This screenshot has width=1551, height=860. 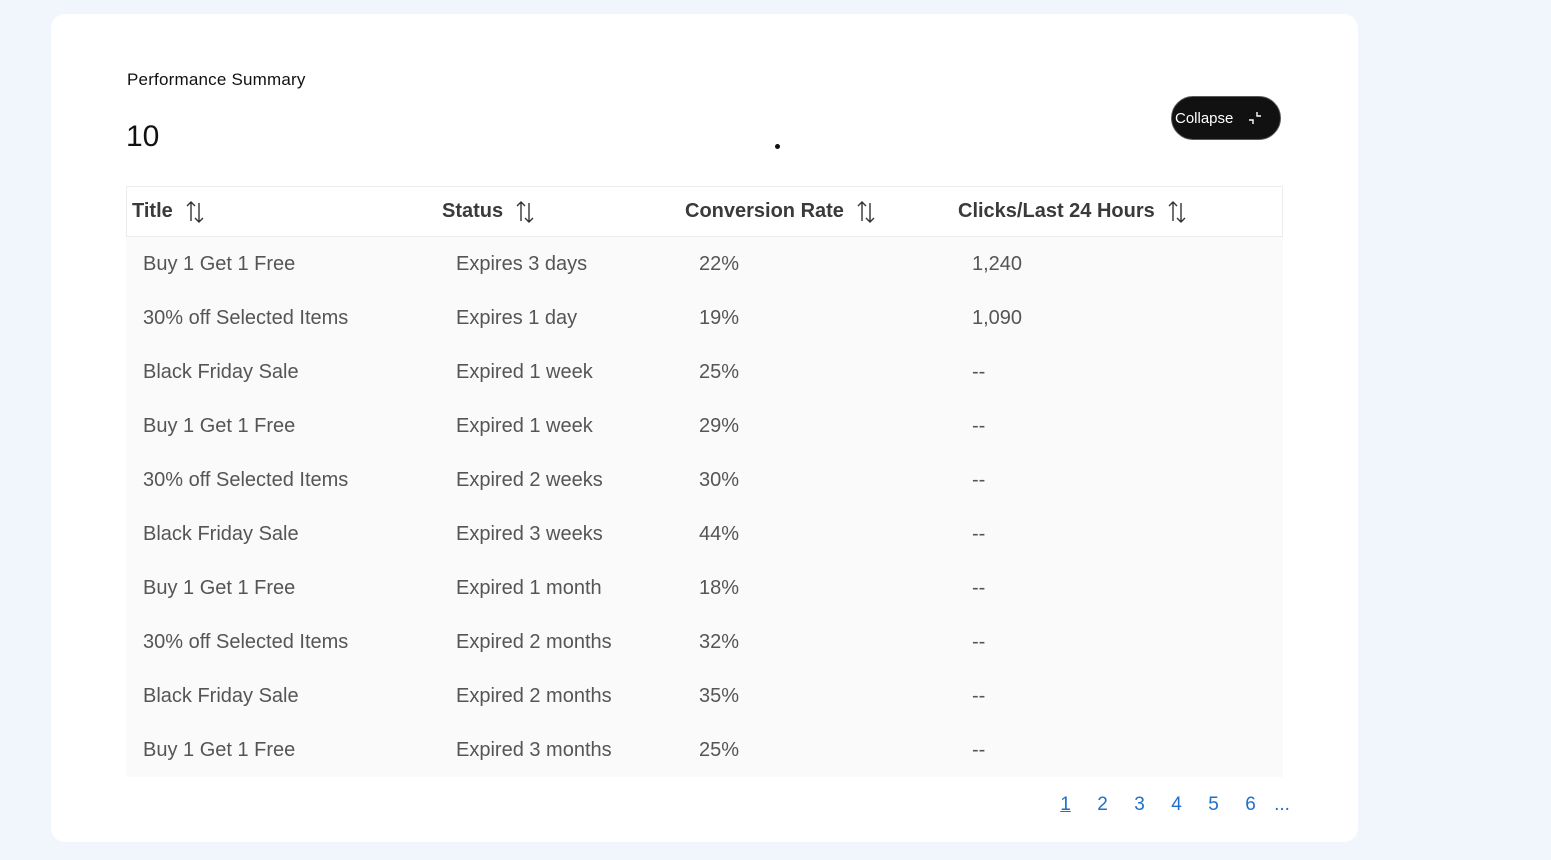 What do you see at coordinates (1176, 805) in the screenshot?
I see `page-link-4: 4` at bounding box center [1176, 805].